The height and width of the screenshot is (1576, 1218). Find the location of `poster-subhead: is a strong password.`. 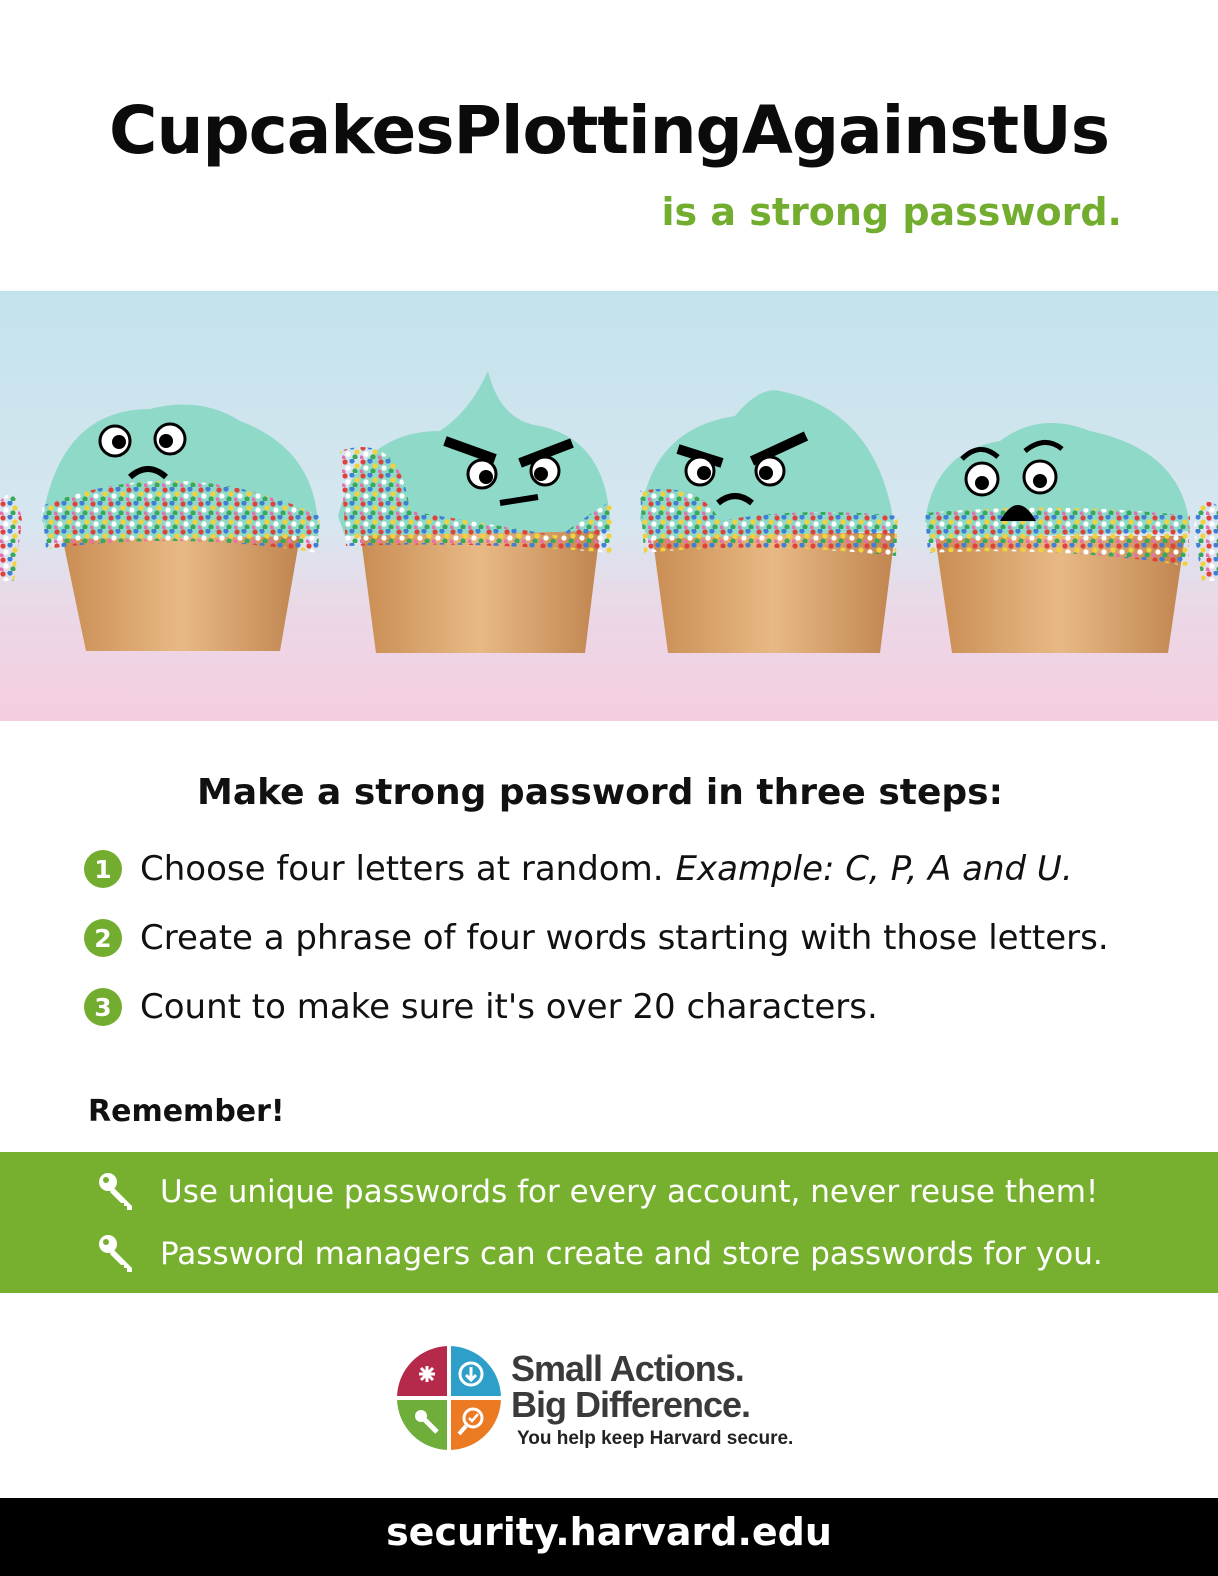

poster-subhead: is a strong password. is located at coordinates (891, 212).